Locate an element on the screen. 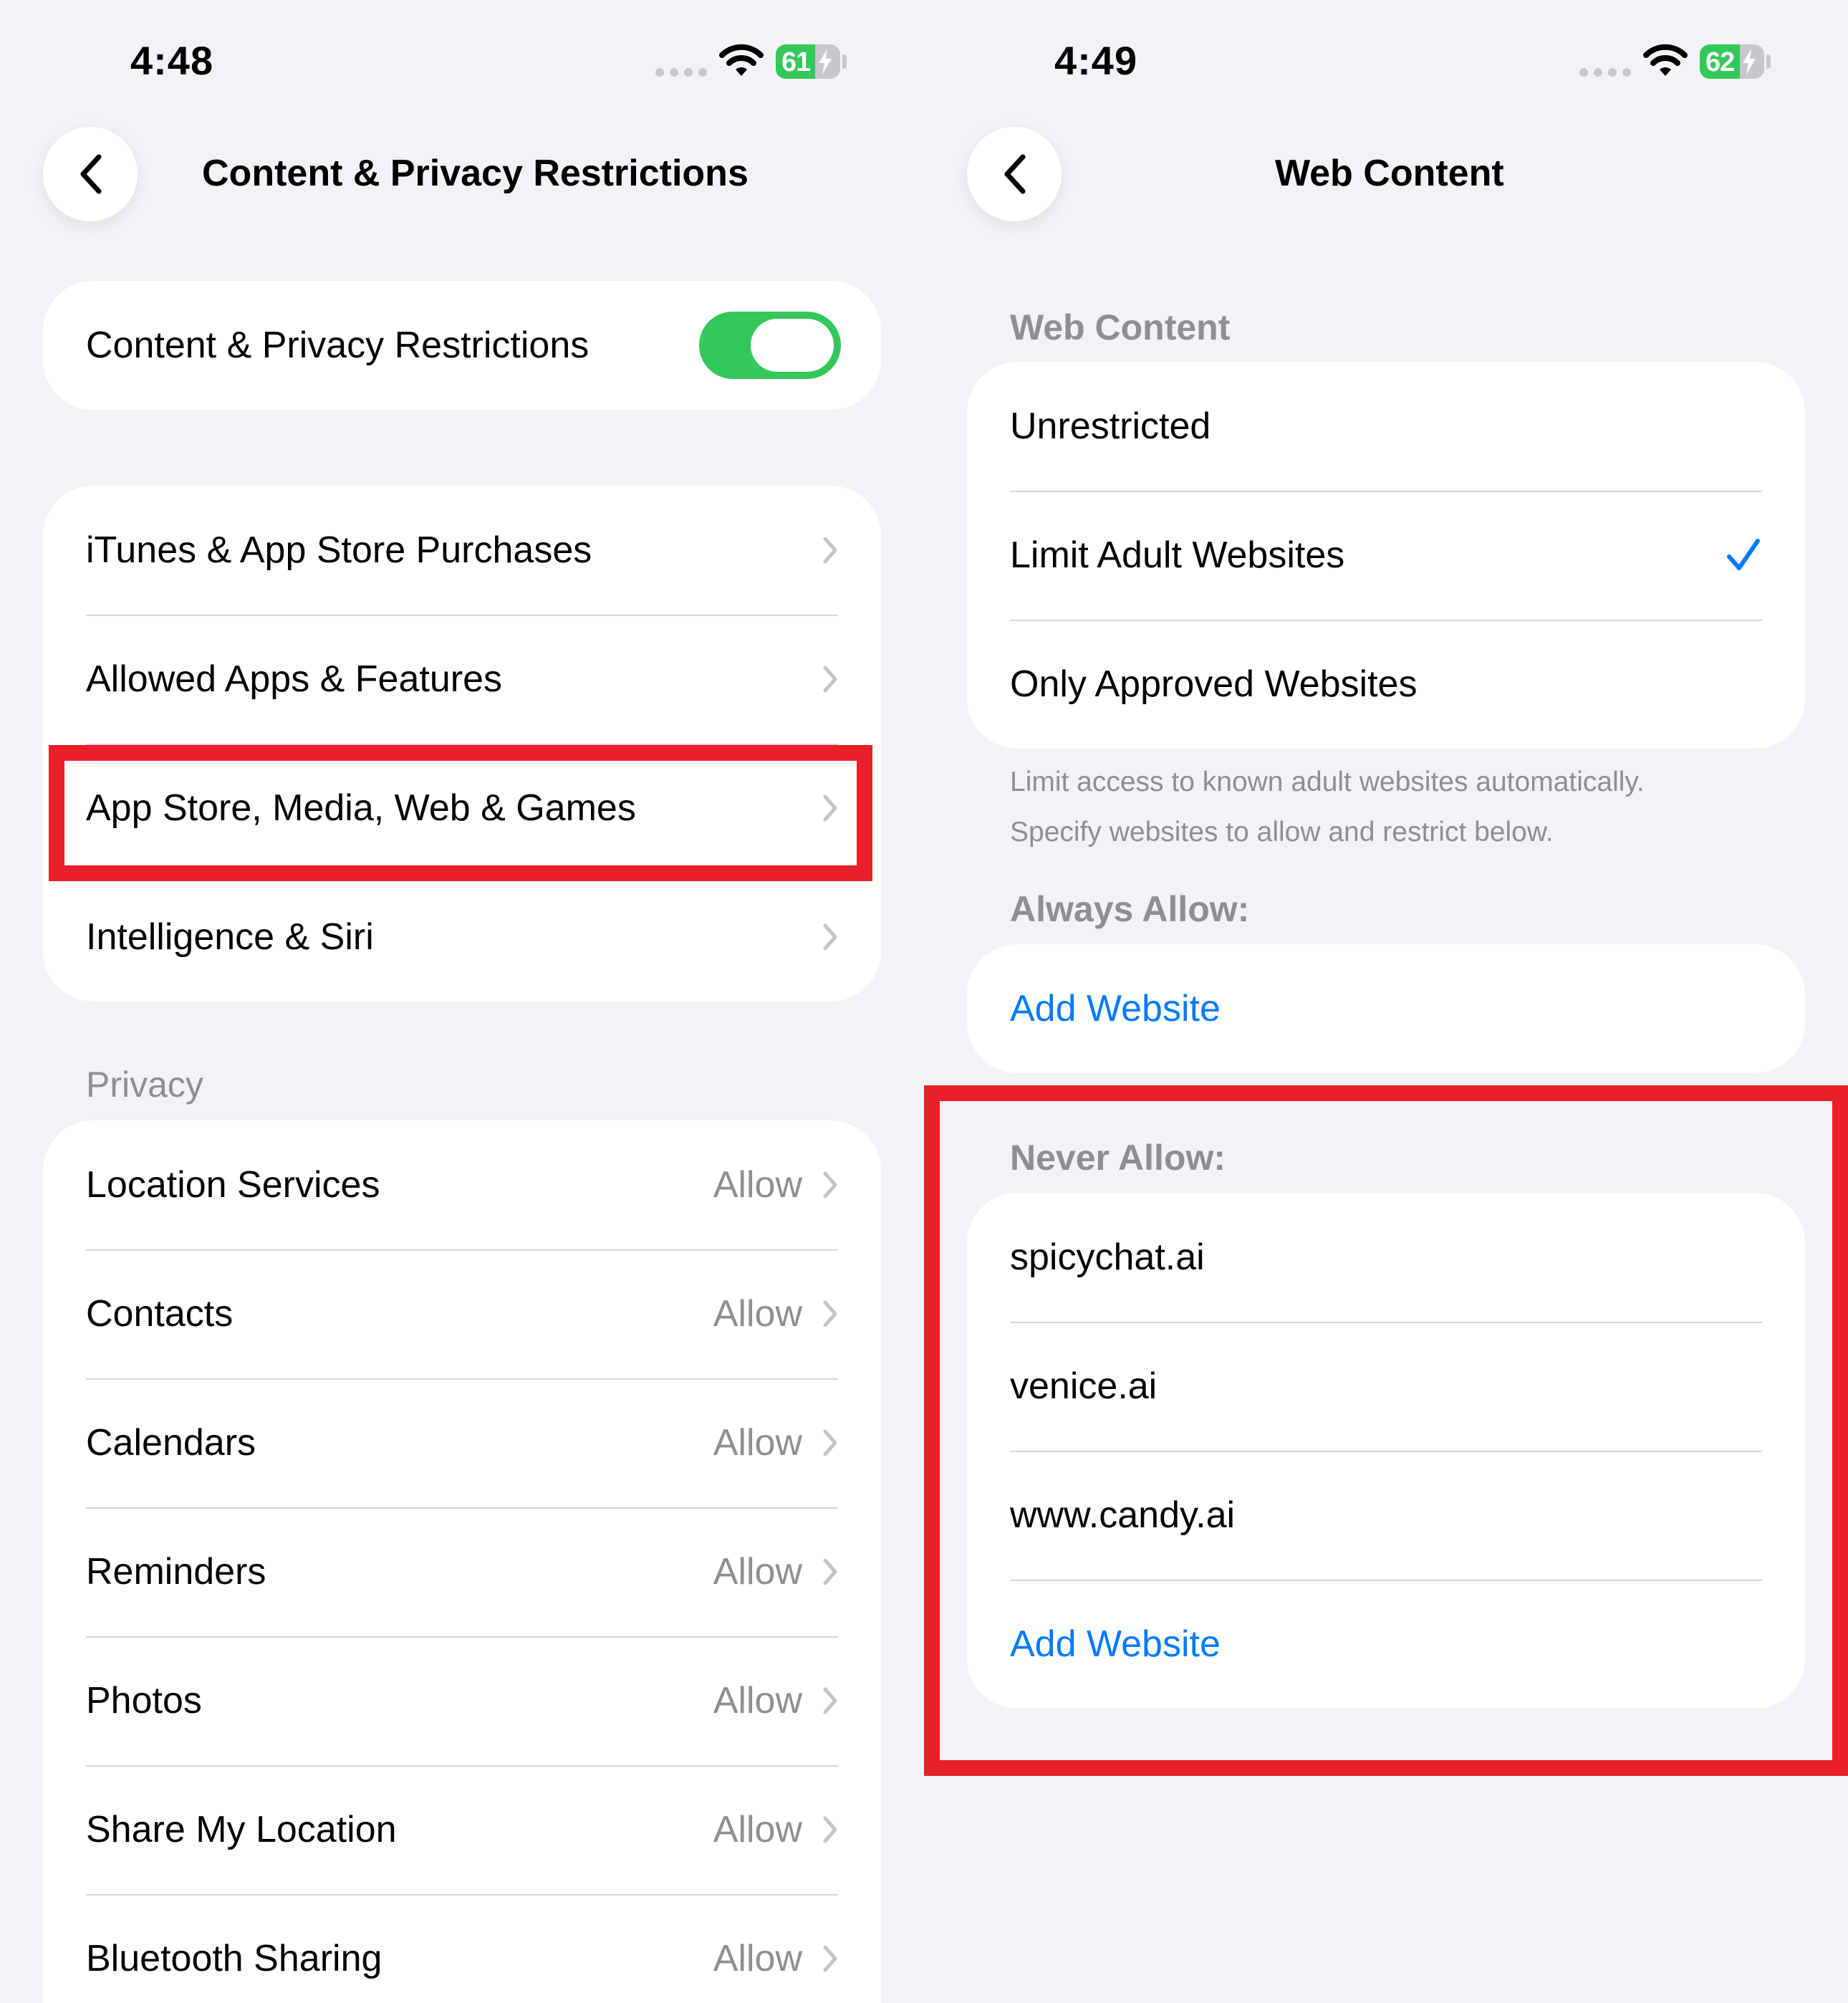 This screenshot has width=1848, height=2003. always-allow-group: Add Website is located at coordinates (1386, 1008).